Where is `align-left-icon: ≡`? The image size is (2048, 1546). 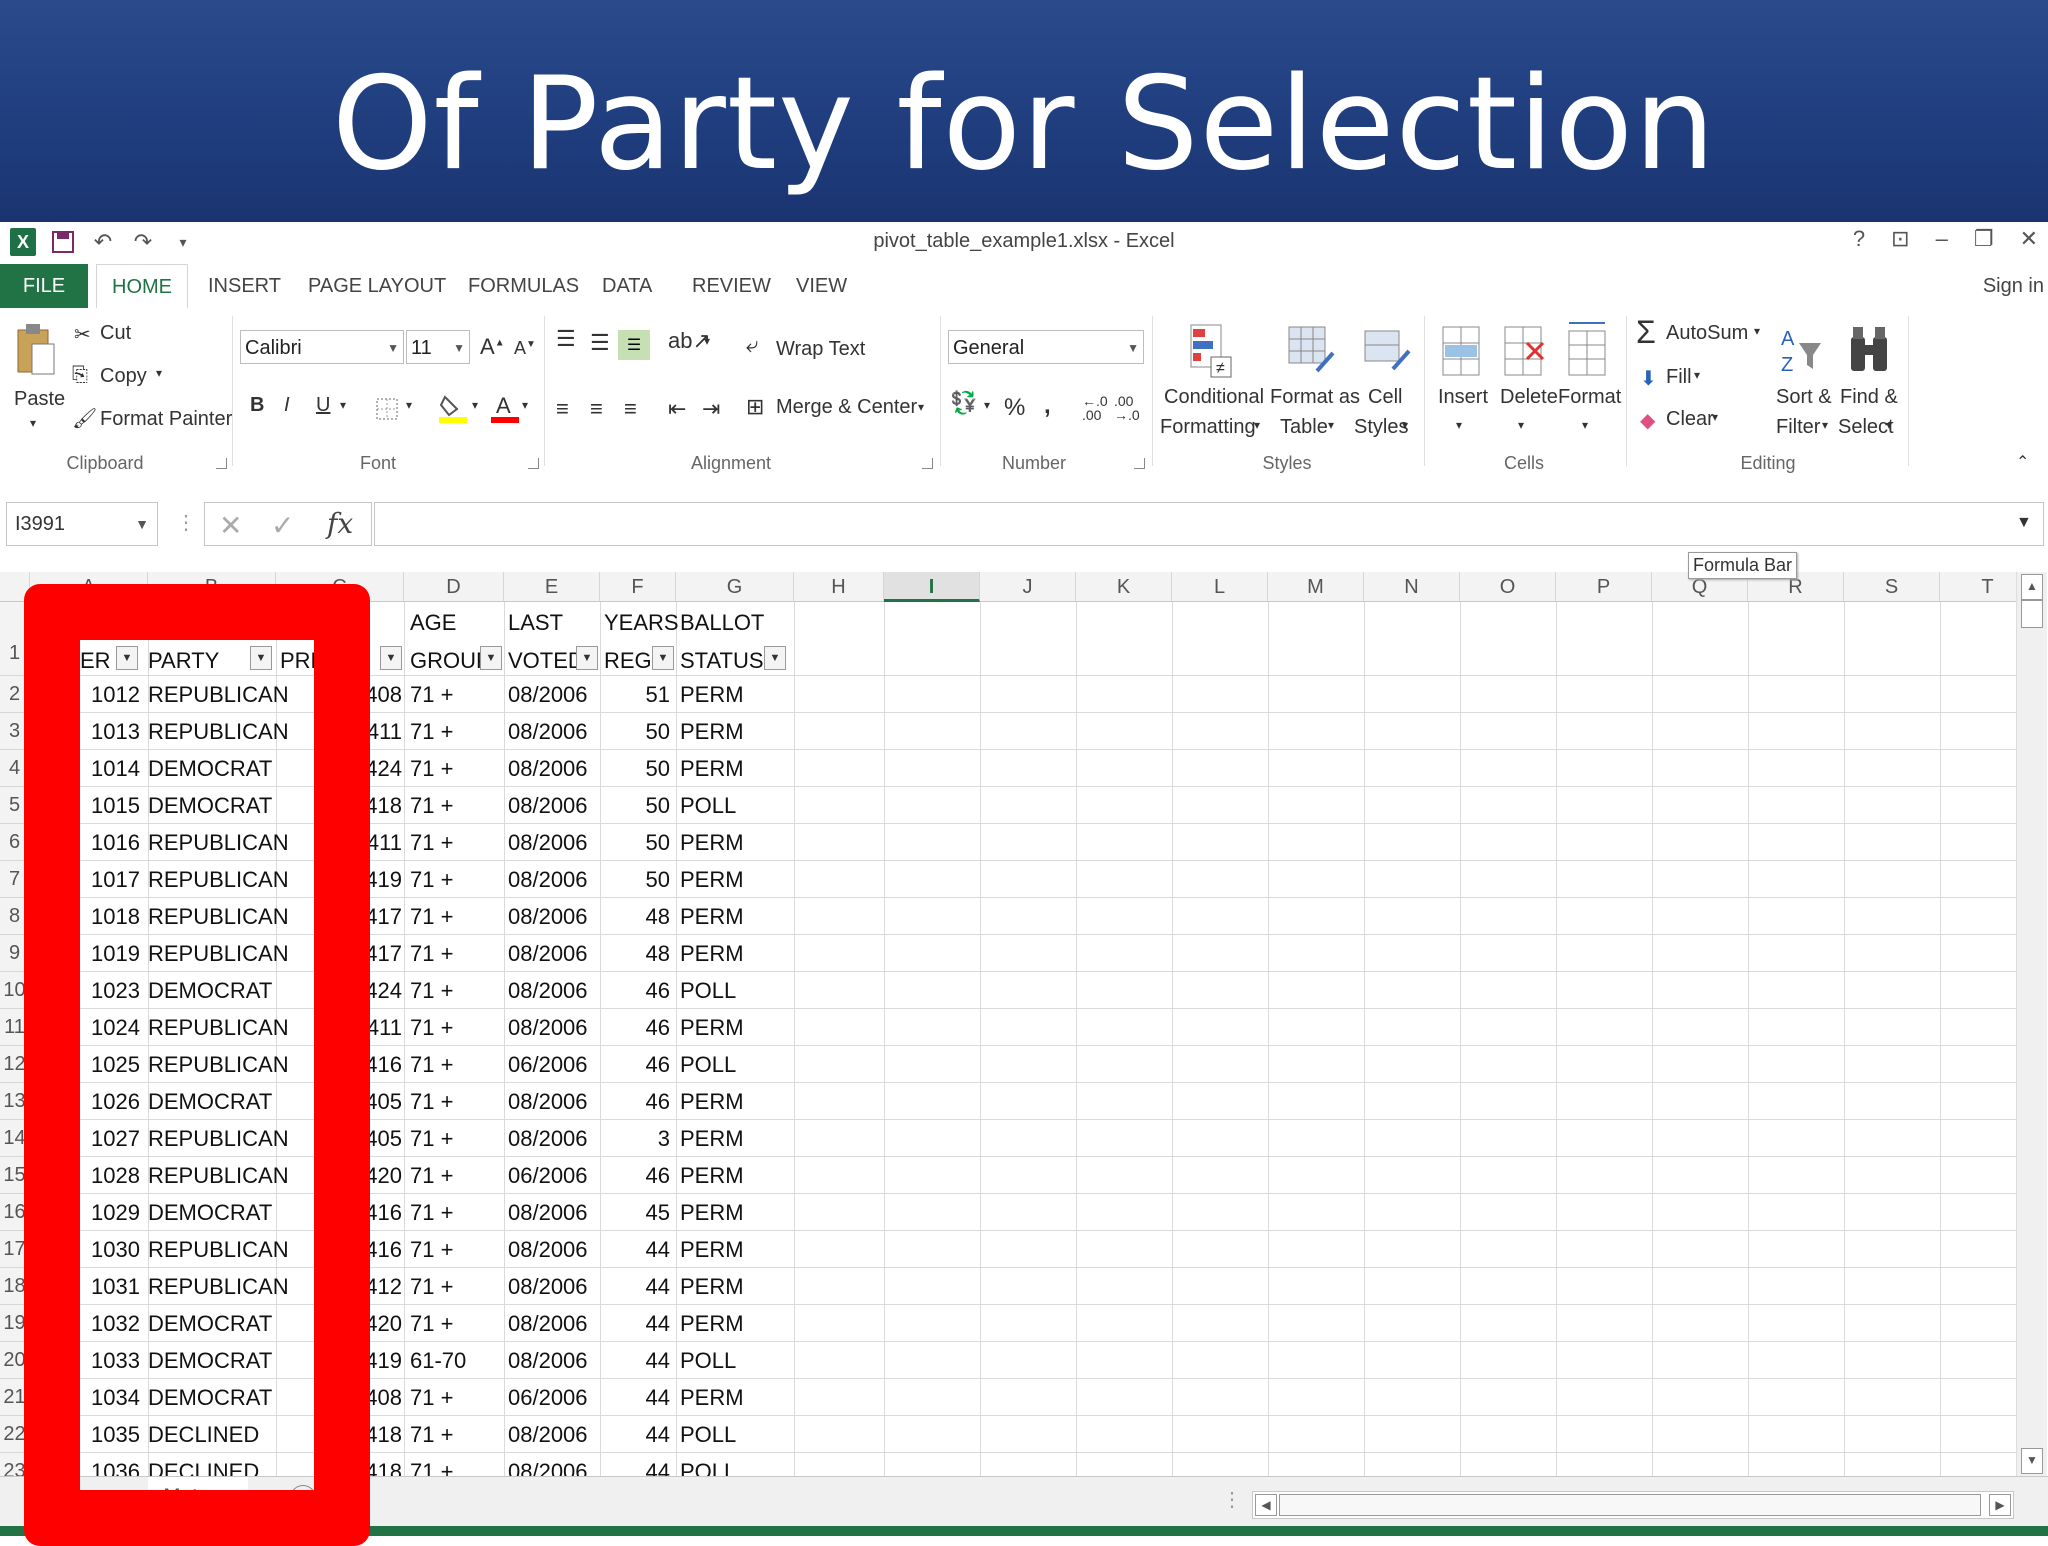
align-left-icon: ≡ is located at coordinates (562, 409).